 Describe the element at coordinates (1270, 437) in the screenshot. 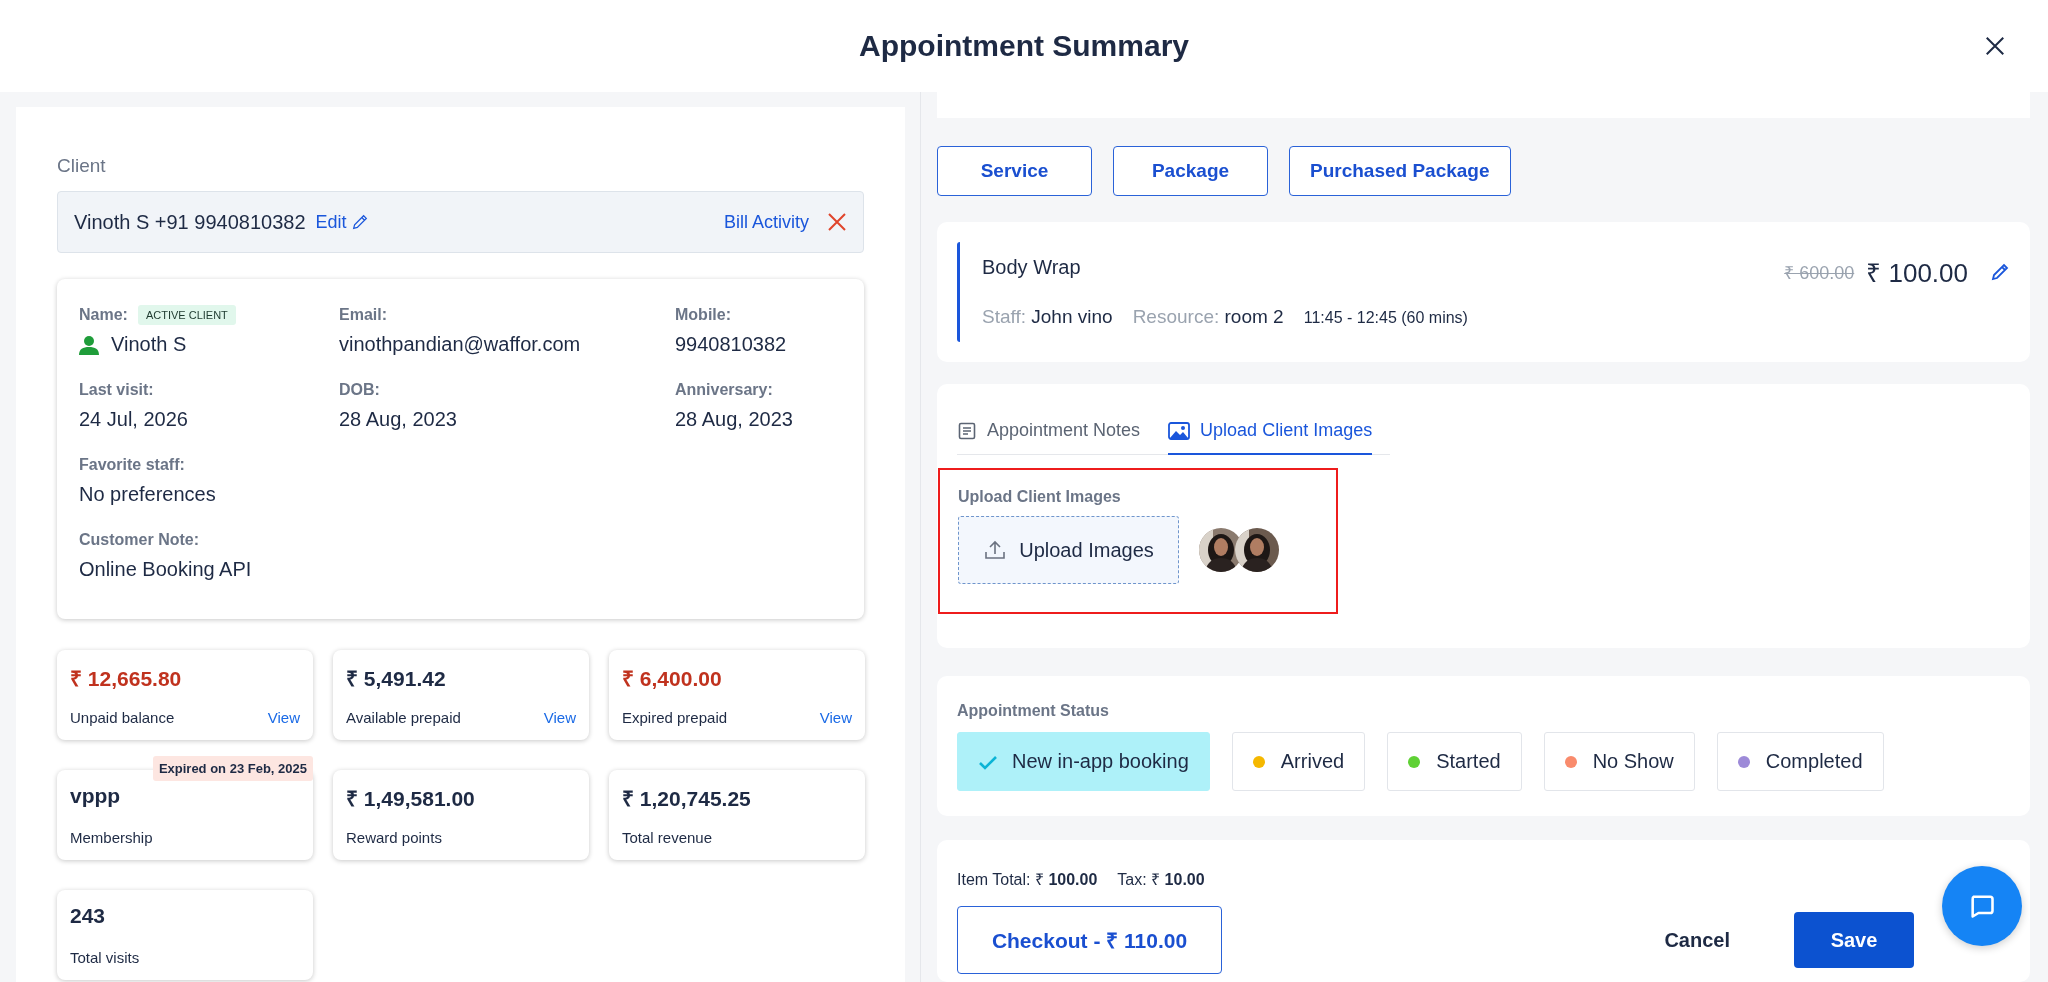

I see `tab: Upload Client Images` at that location.